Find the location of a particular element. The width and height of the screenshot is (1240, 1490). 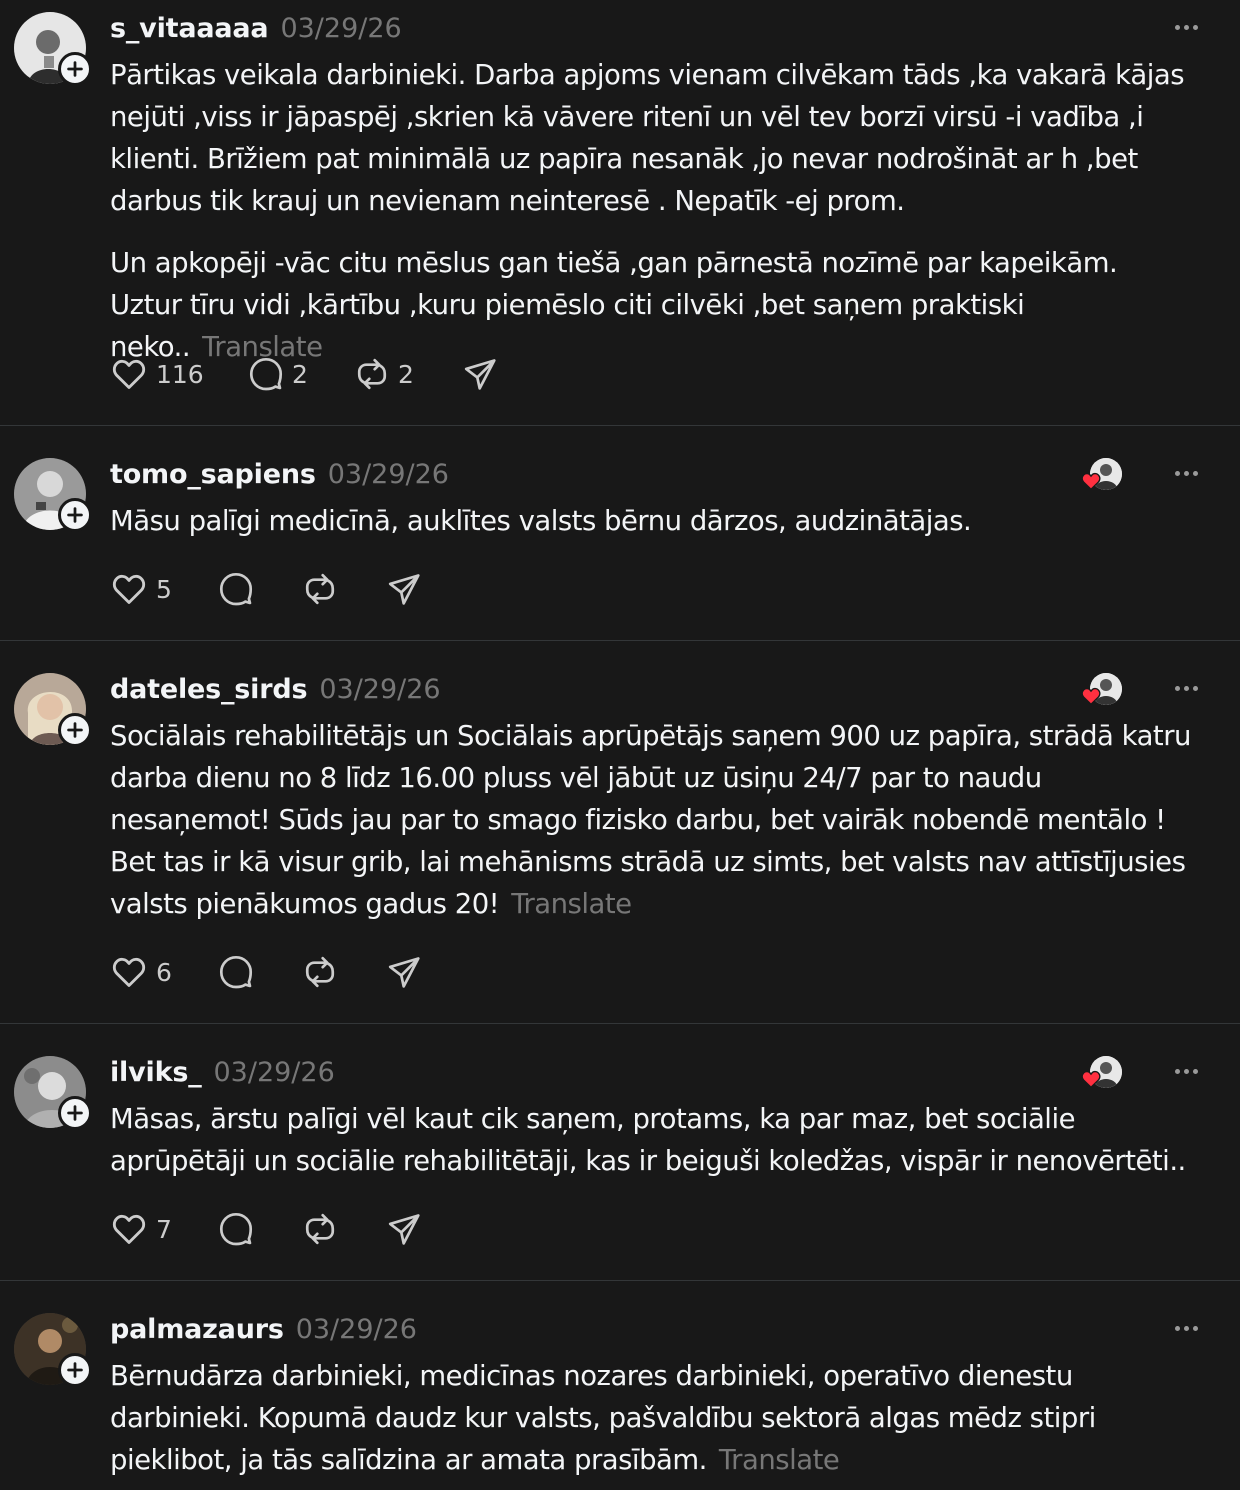

username: s_vitaaaaa is located at coordinates (189, 28).